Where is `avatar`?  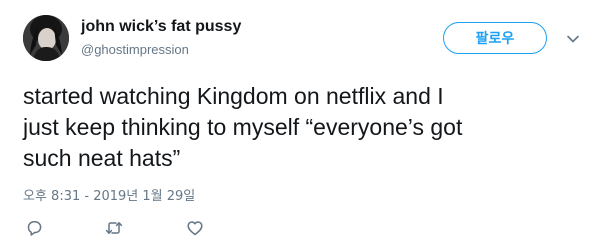 avatar is located at coordinates (46, 38).